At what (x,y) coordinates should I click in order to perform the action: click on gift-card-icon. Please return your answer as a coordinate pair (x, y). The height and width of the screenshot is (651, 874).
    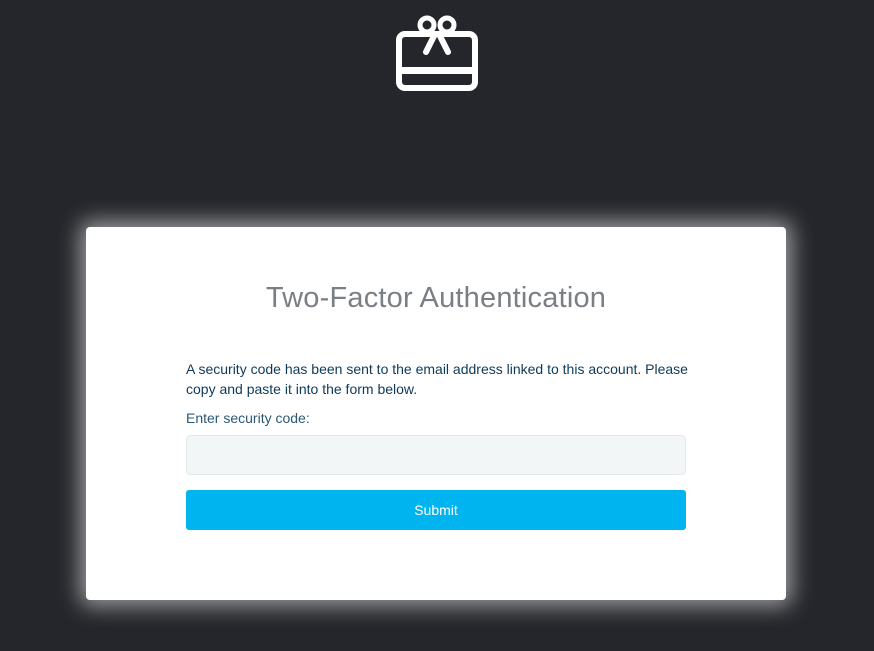
    Looking at the image, I should click on (437, 53).